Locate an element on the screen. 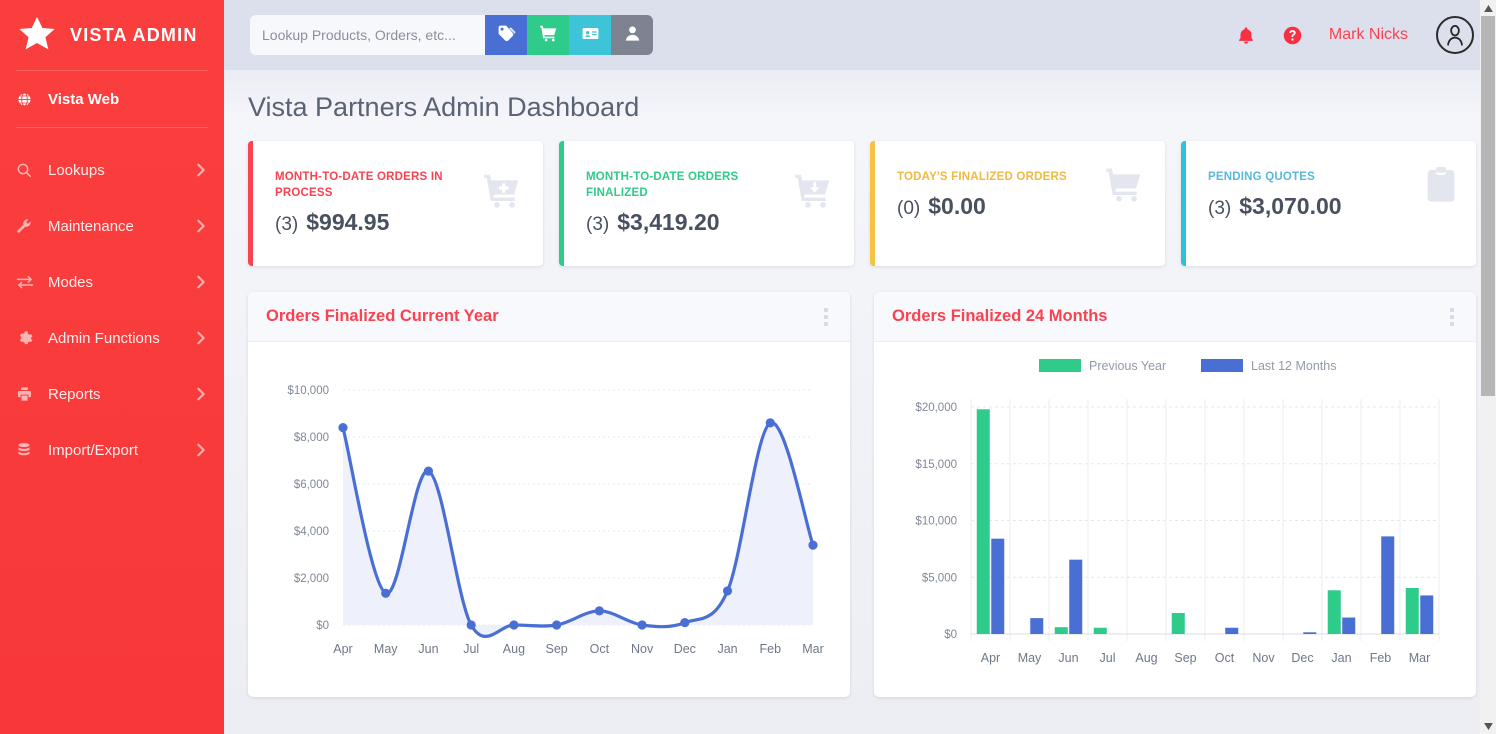  svg-text: $8,000 is located at coordinates (311, 438).